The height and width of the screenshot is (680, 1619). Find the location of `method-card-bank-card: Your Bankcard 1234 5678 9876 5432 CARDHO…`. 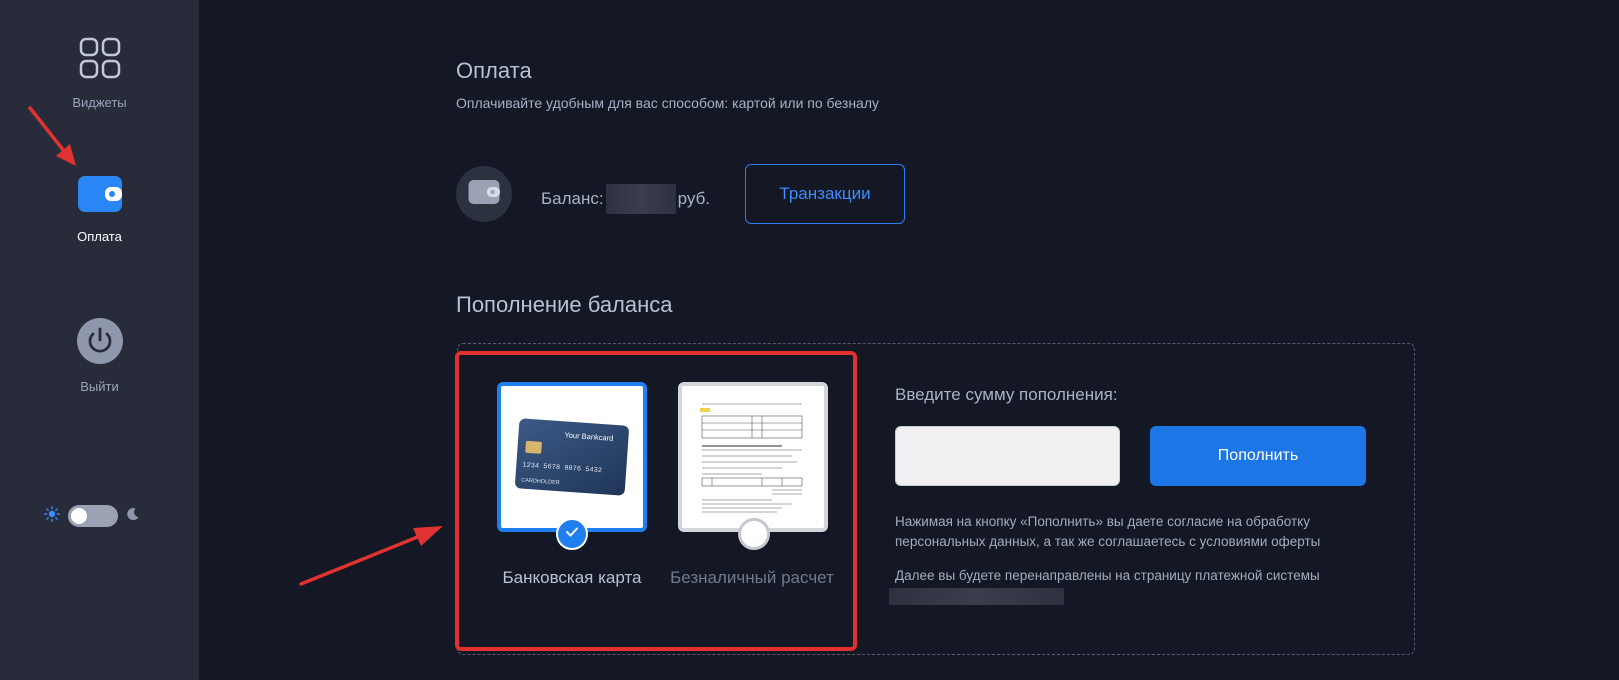

method-card-bank-card: Your Bankcard 1234 5678 9876 5432 CARDHO… is located at coordinates (572, 457).